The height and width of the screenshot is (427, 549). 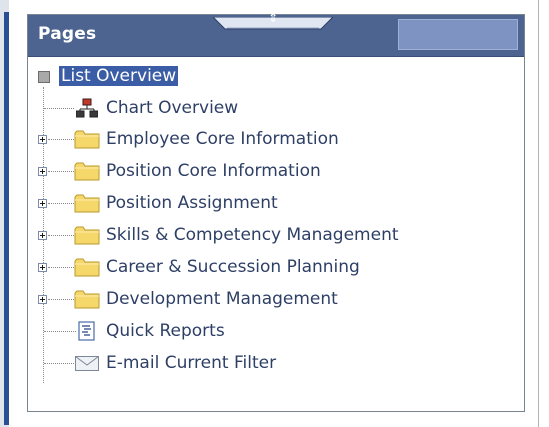 I want to click on resize-arrows-icon: ⇕, so click(x=273, y=18).